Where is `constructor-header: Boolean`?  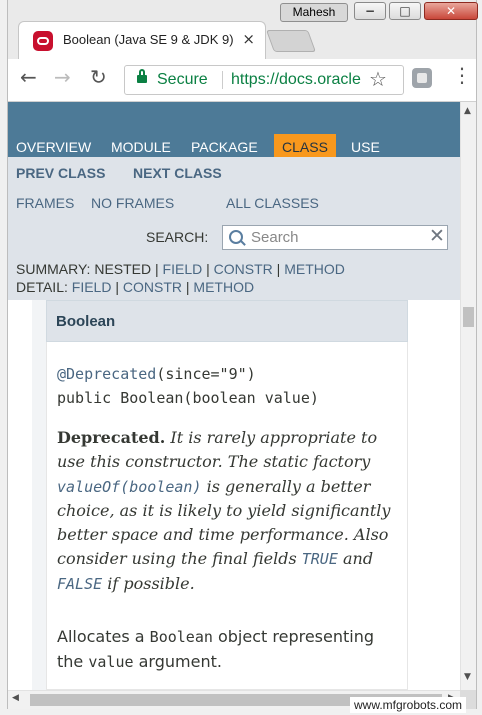
constructor-header: Boolean is located at coordinates (227, 321).